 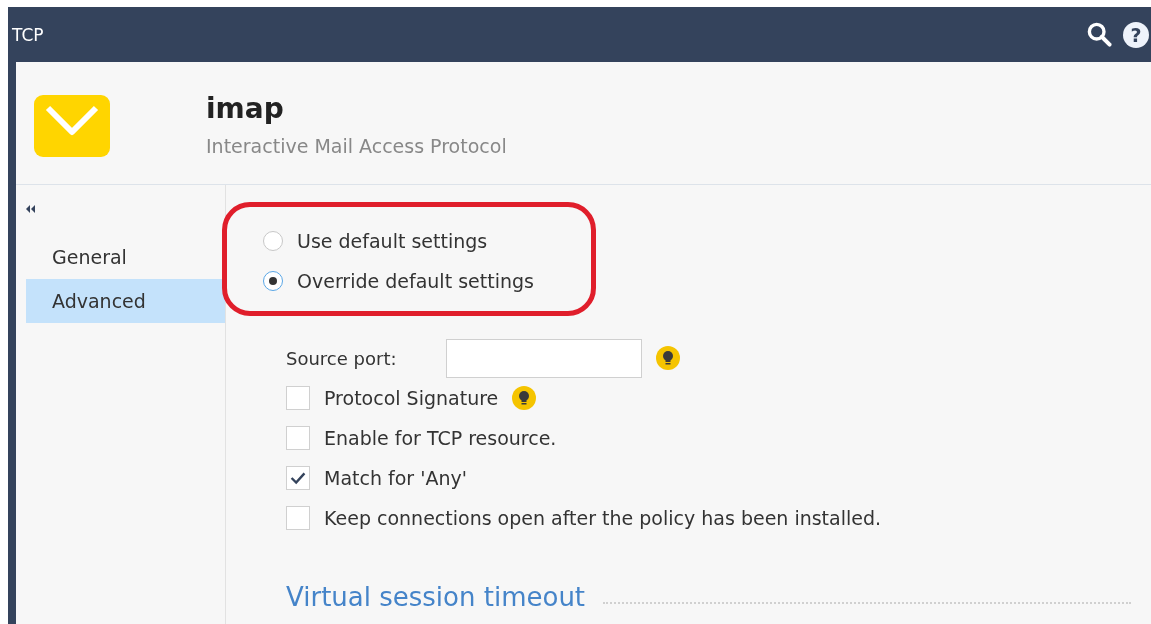 I want to click on object-title: imap, so click(x=245, y=108).